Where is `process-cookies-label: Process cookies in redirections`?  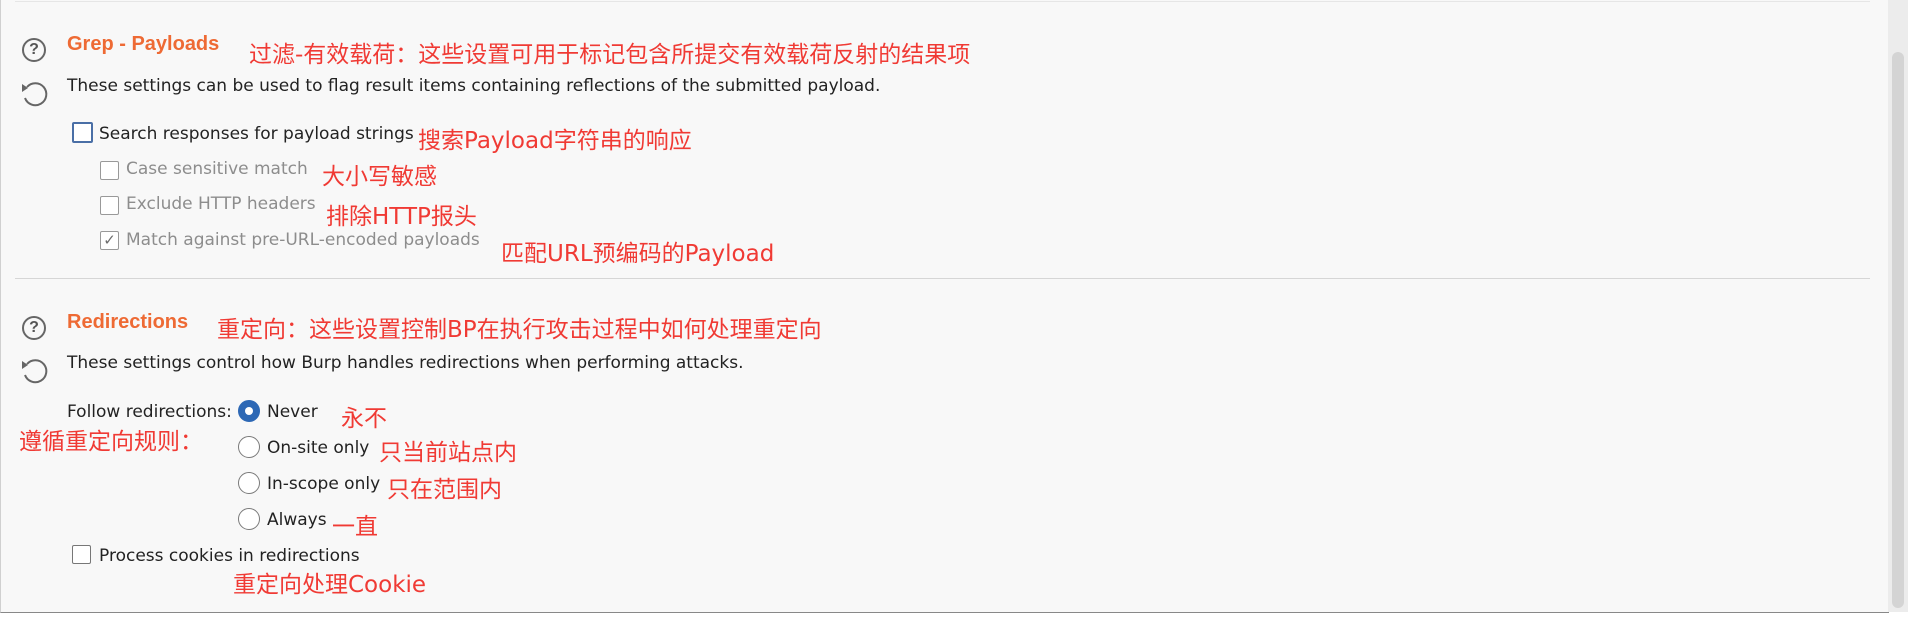
process-cookies-label: Process cookies in redirections is located at coordinates (229, 556).